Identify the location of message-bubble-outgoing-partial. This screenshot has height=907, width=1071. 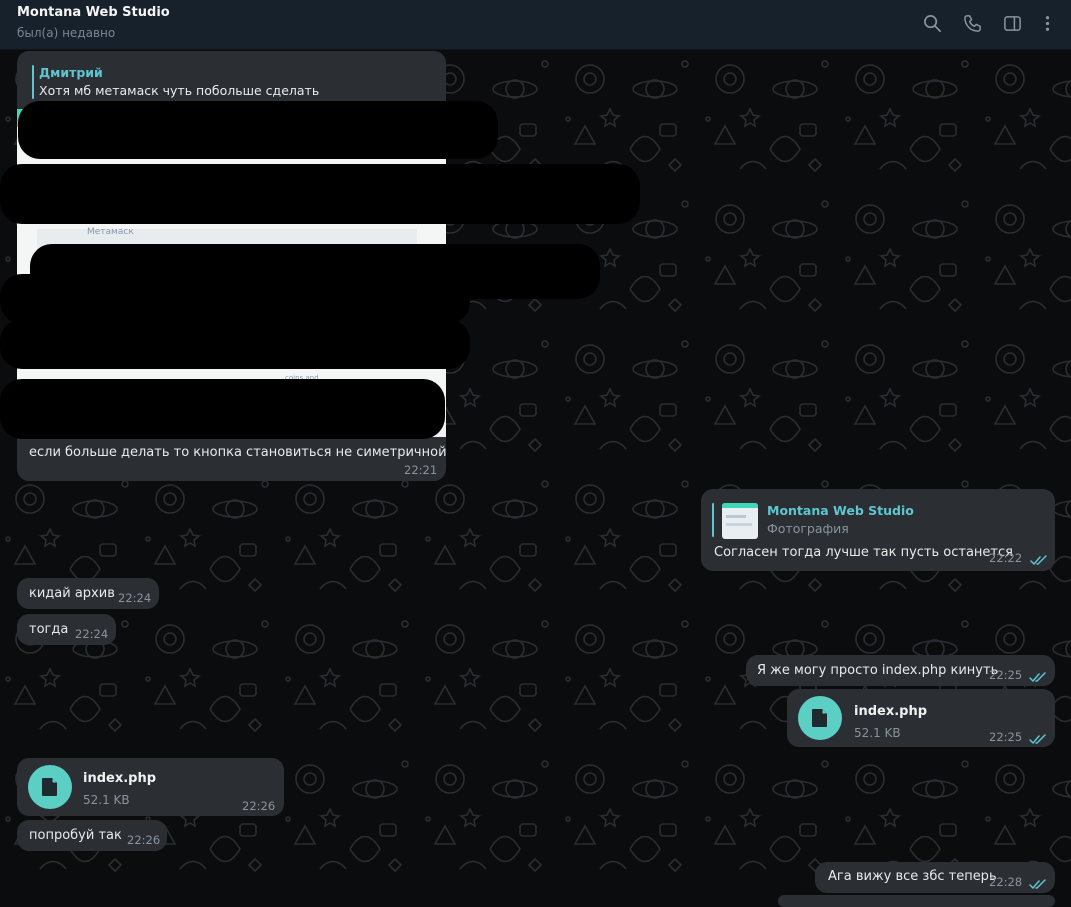
(916, 901).